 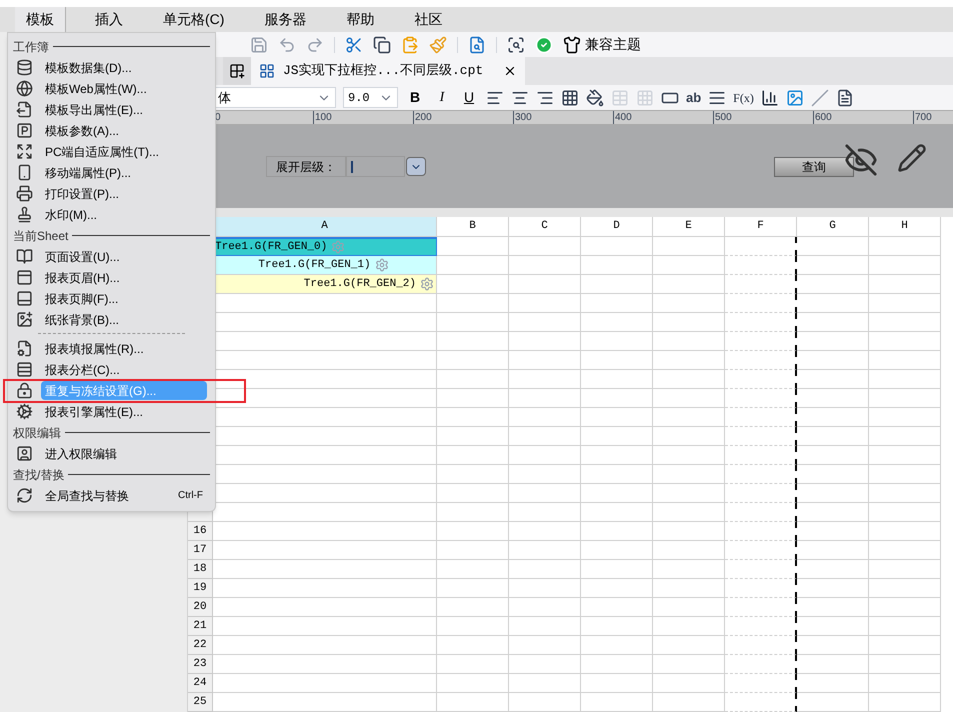 What do you see at coordinates (469, 97) in the screenshot?
I see `underline-button: U` at bounding box center [469, 97].